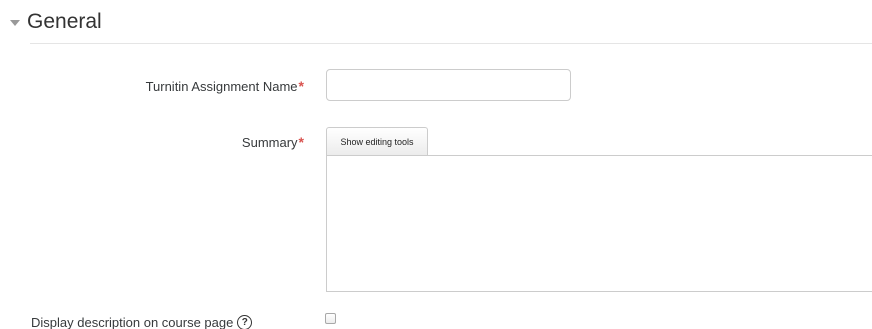 Image resolution: width=872 pixels, height=329 pixels. I want to click on section-title: General, so click(64, 21).